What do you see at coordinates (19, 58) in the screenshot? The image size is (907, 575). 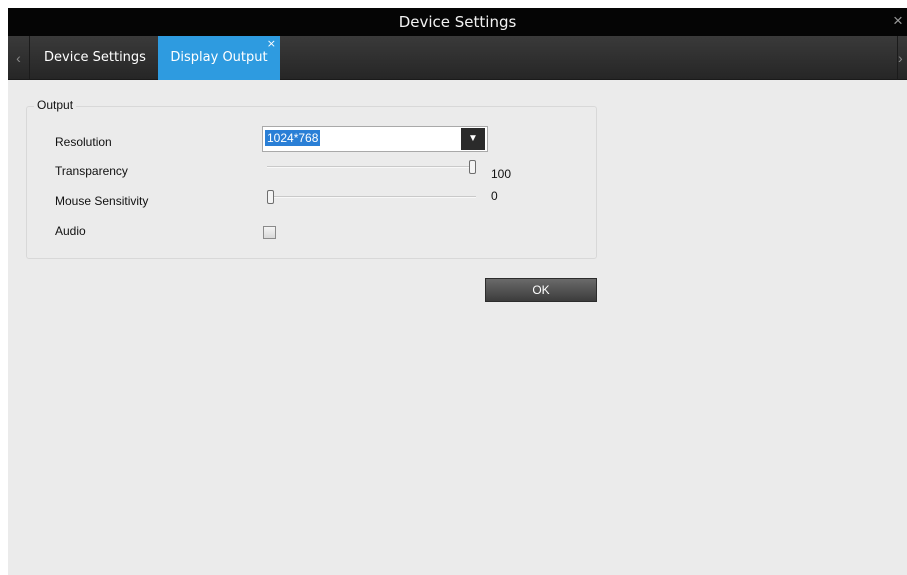 I see `tab-scroll-left-icon: ‹` at bounding box center [19, 58].